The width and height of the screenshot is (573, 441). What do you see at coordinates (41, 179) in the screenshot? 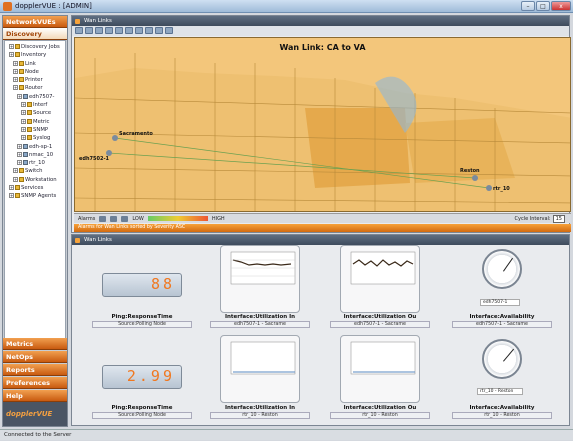
I see `tree-node-label: Workstation` at bounding box center [41, 179].